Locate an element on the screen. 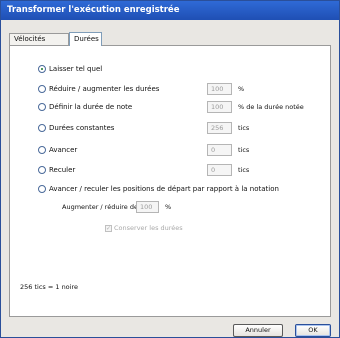 The image size is (340, 338). option-label: Réduire / augmenter les durées is located at coordinates (104, 89).